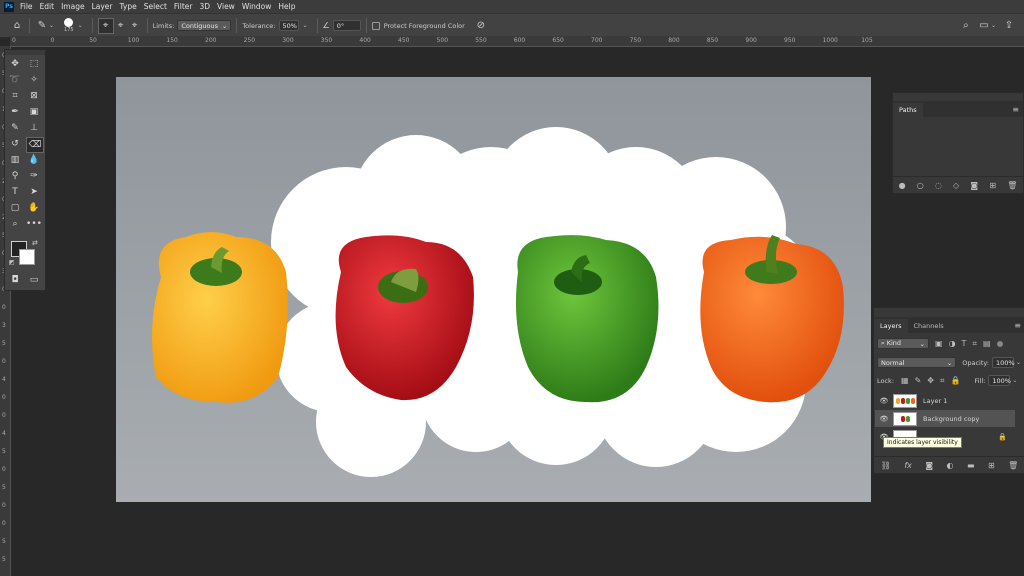  I want to click on blur-tool-icon: 💧, so click(34, 160).